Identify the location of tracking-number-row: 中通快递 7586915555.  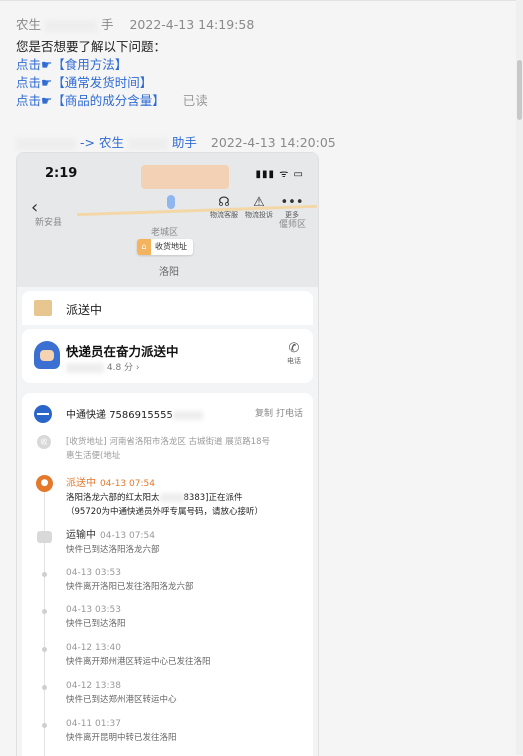
(134, 413).